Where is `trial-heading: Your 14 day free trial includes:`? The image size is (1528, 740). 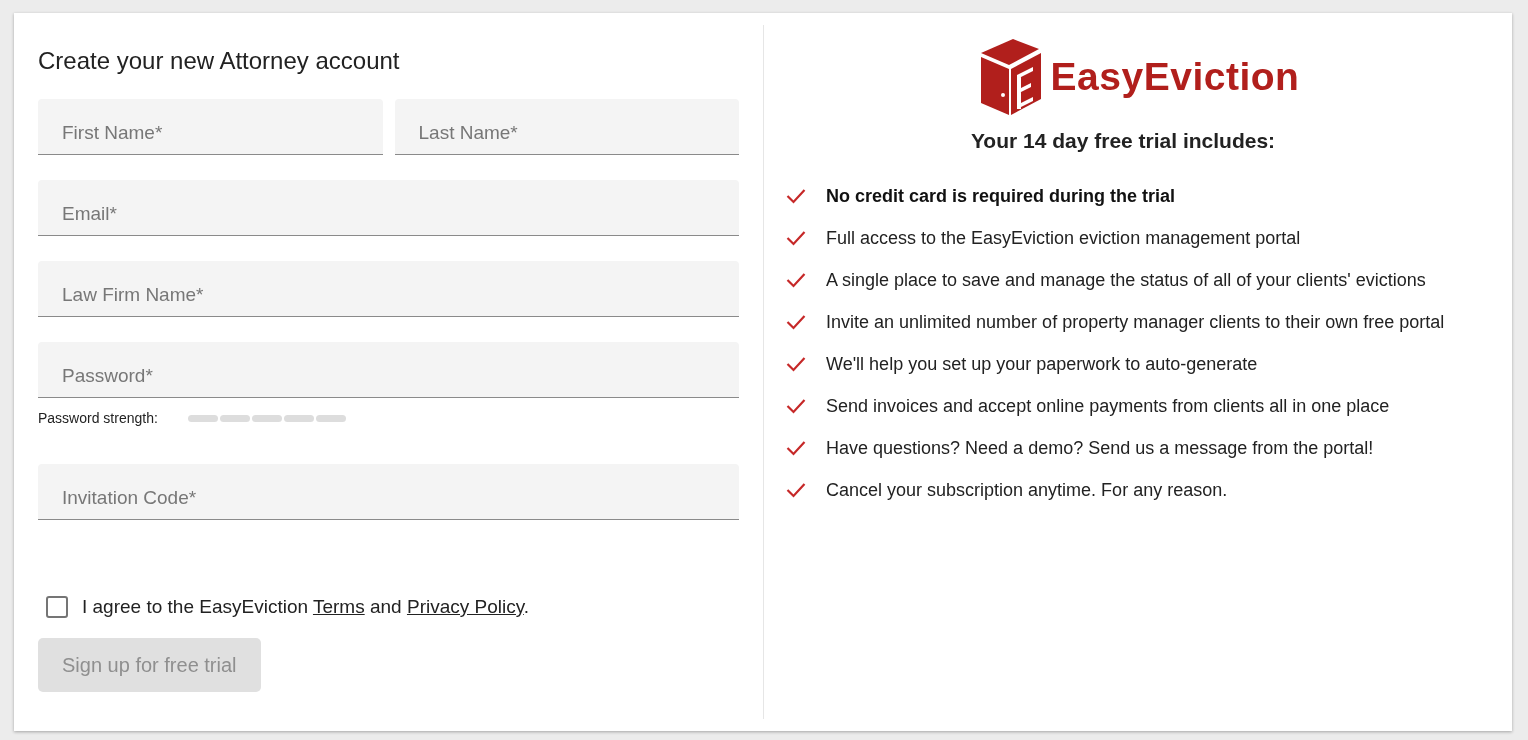
trial-heading: Your 14 day free trial includes: is located at coordinates (1123, 141).